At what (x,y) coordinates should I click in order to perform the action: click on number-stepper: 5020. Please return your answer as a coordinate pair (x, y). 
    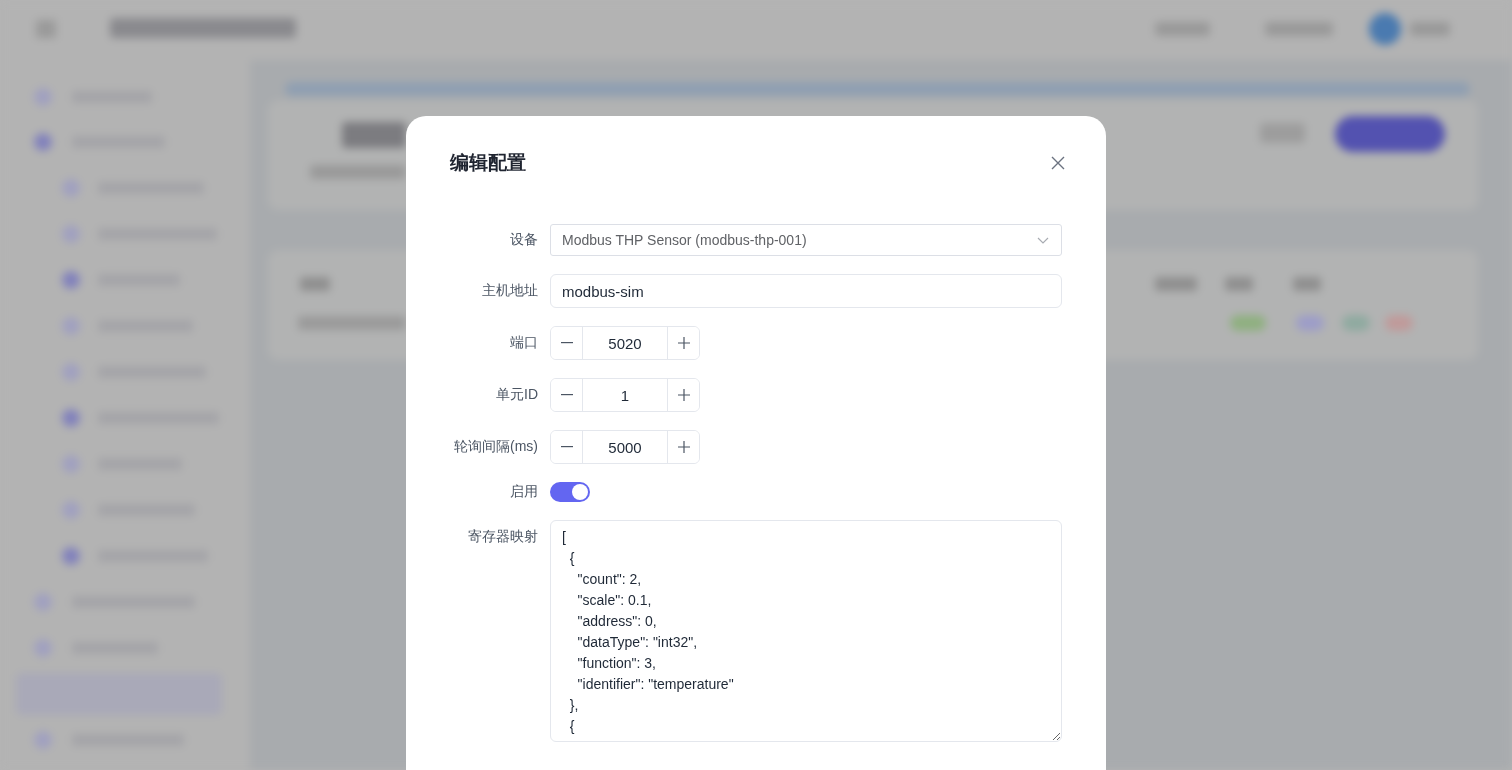
    Looking at the image, I should click on (625, 343).